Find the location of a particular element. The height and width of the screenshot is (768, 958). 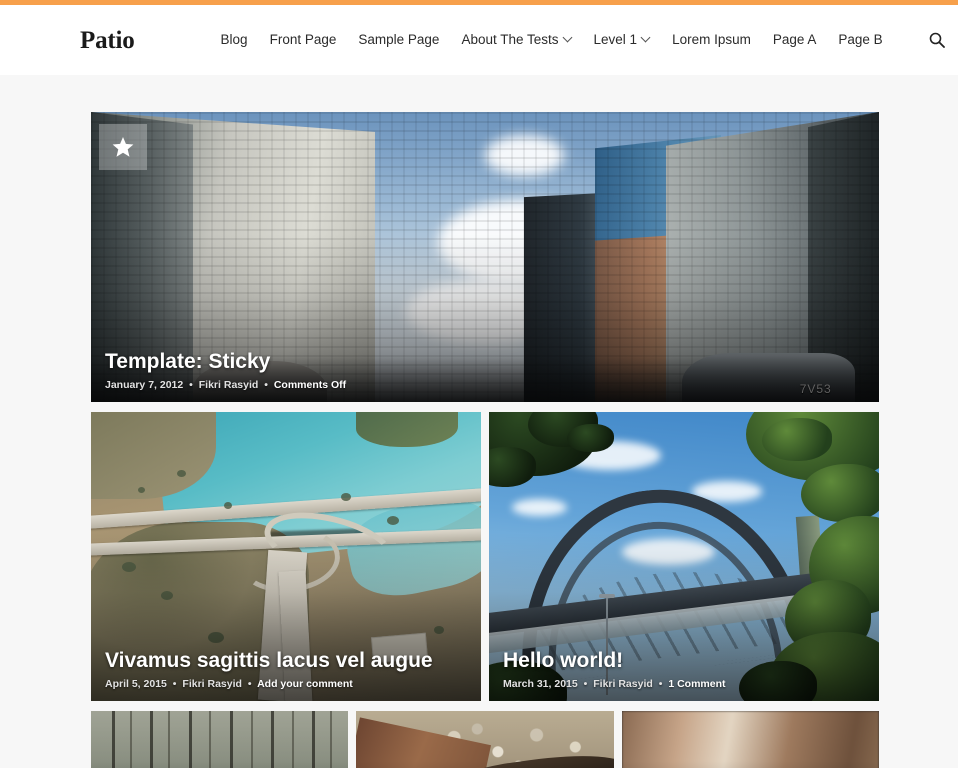

nav-item-about-the-tests: About The Tests is located at coordinates (516, 40).